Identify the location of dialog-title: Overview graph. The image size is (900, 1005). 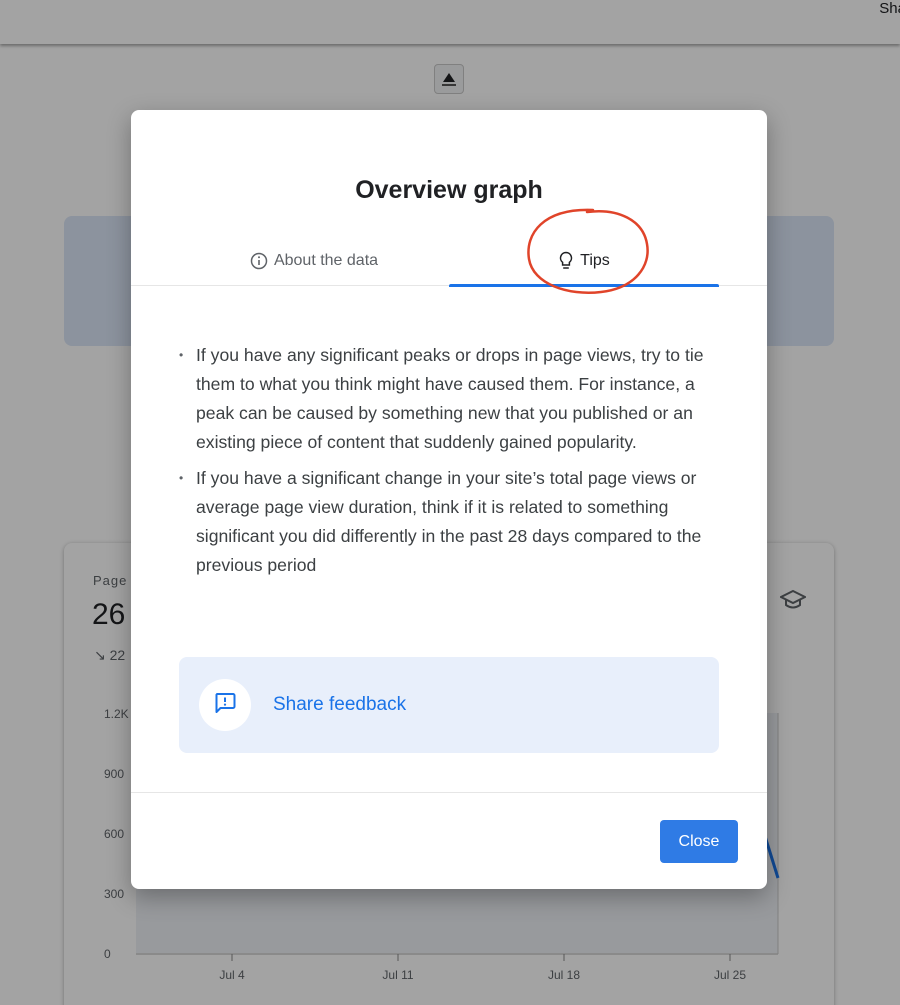
(449, 190).